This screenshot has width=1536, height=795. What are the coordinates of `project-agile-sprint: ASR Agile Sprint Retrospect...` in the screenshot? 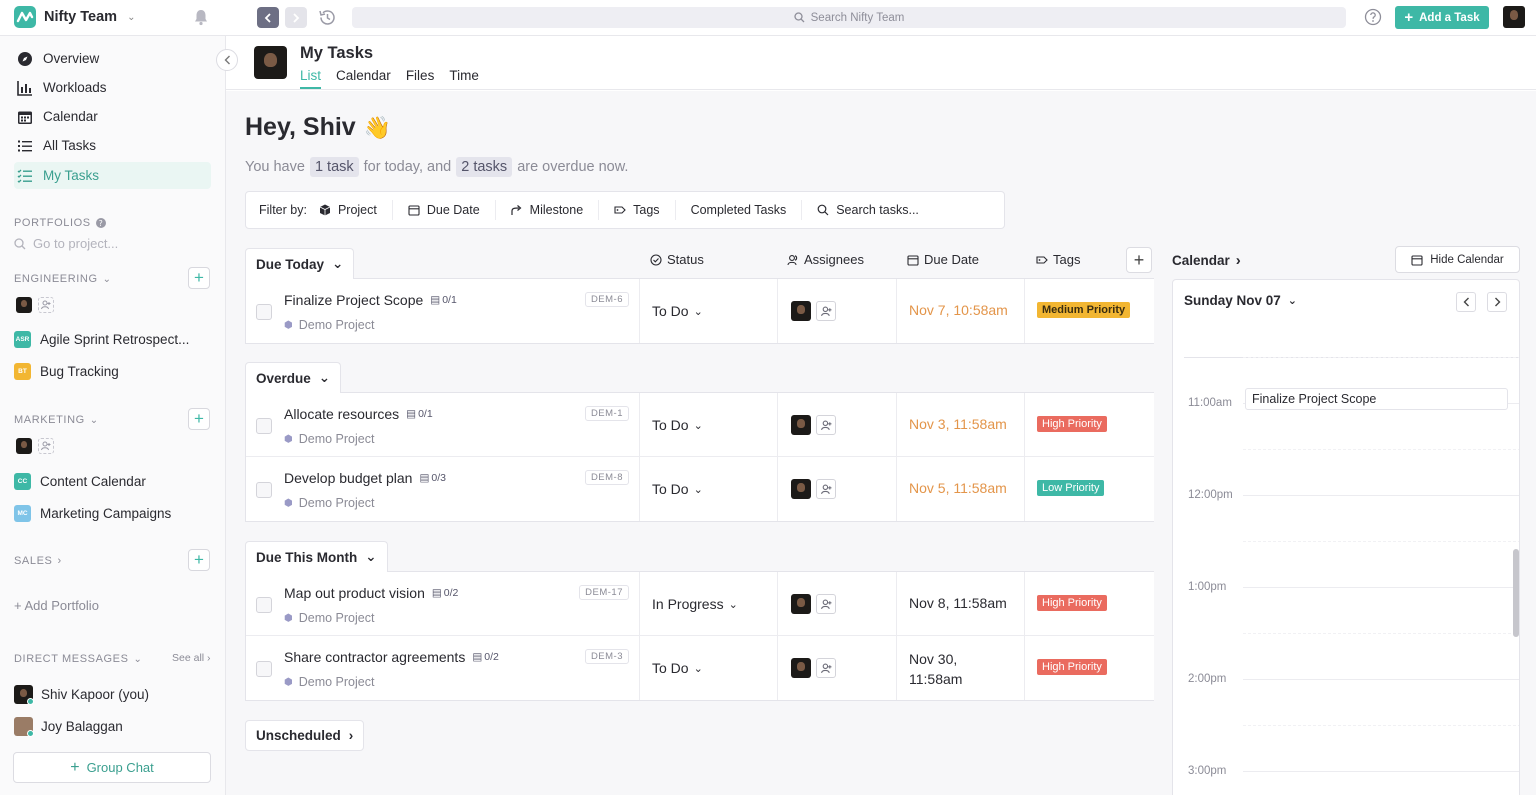 It's located at (101, 339).